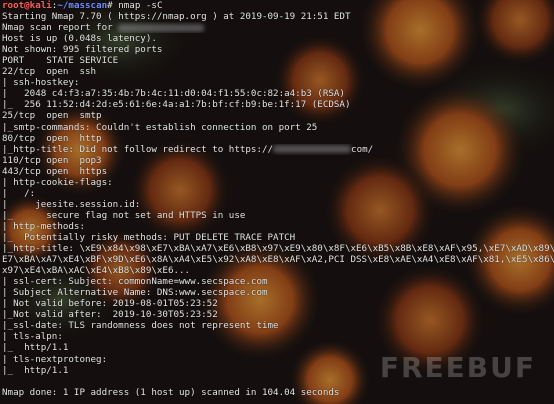 The height and width of the screenshot is (404, 554). Describe the element at coordinates (82, 50) in the screenshot. I see `output-line: Not shown: 995 filtered ports` at that location.